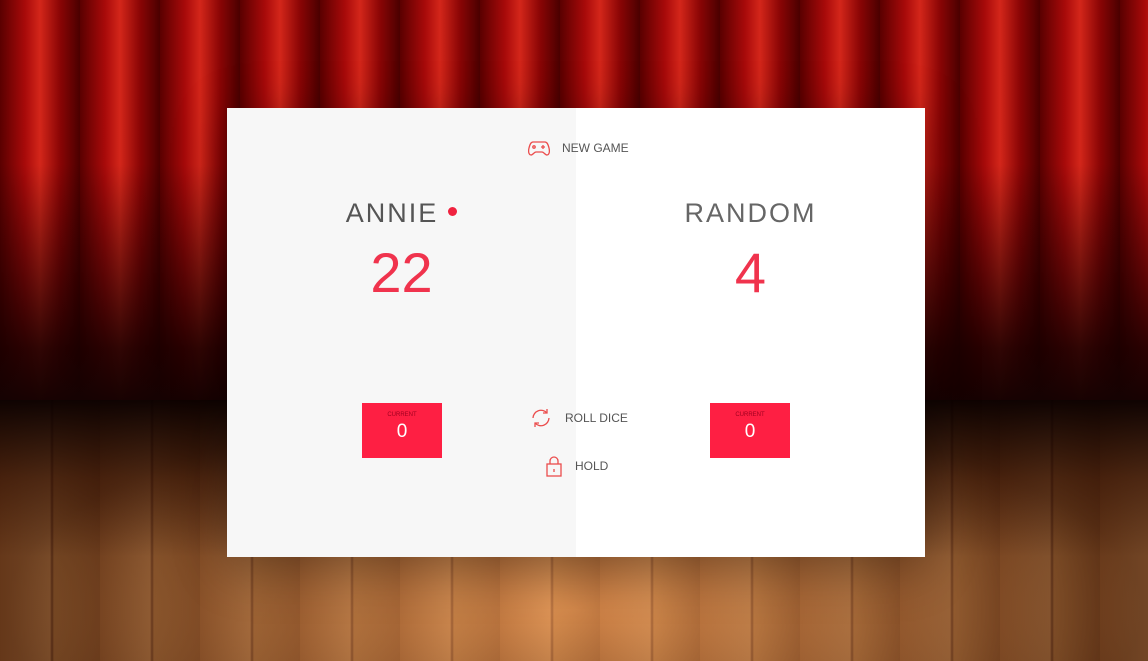 This screenshot has width=1148, height=661. I want to click on player-0-score: 22, so click(401, 272).